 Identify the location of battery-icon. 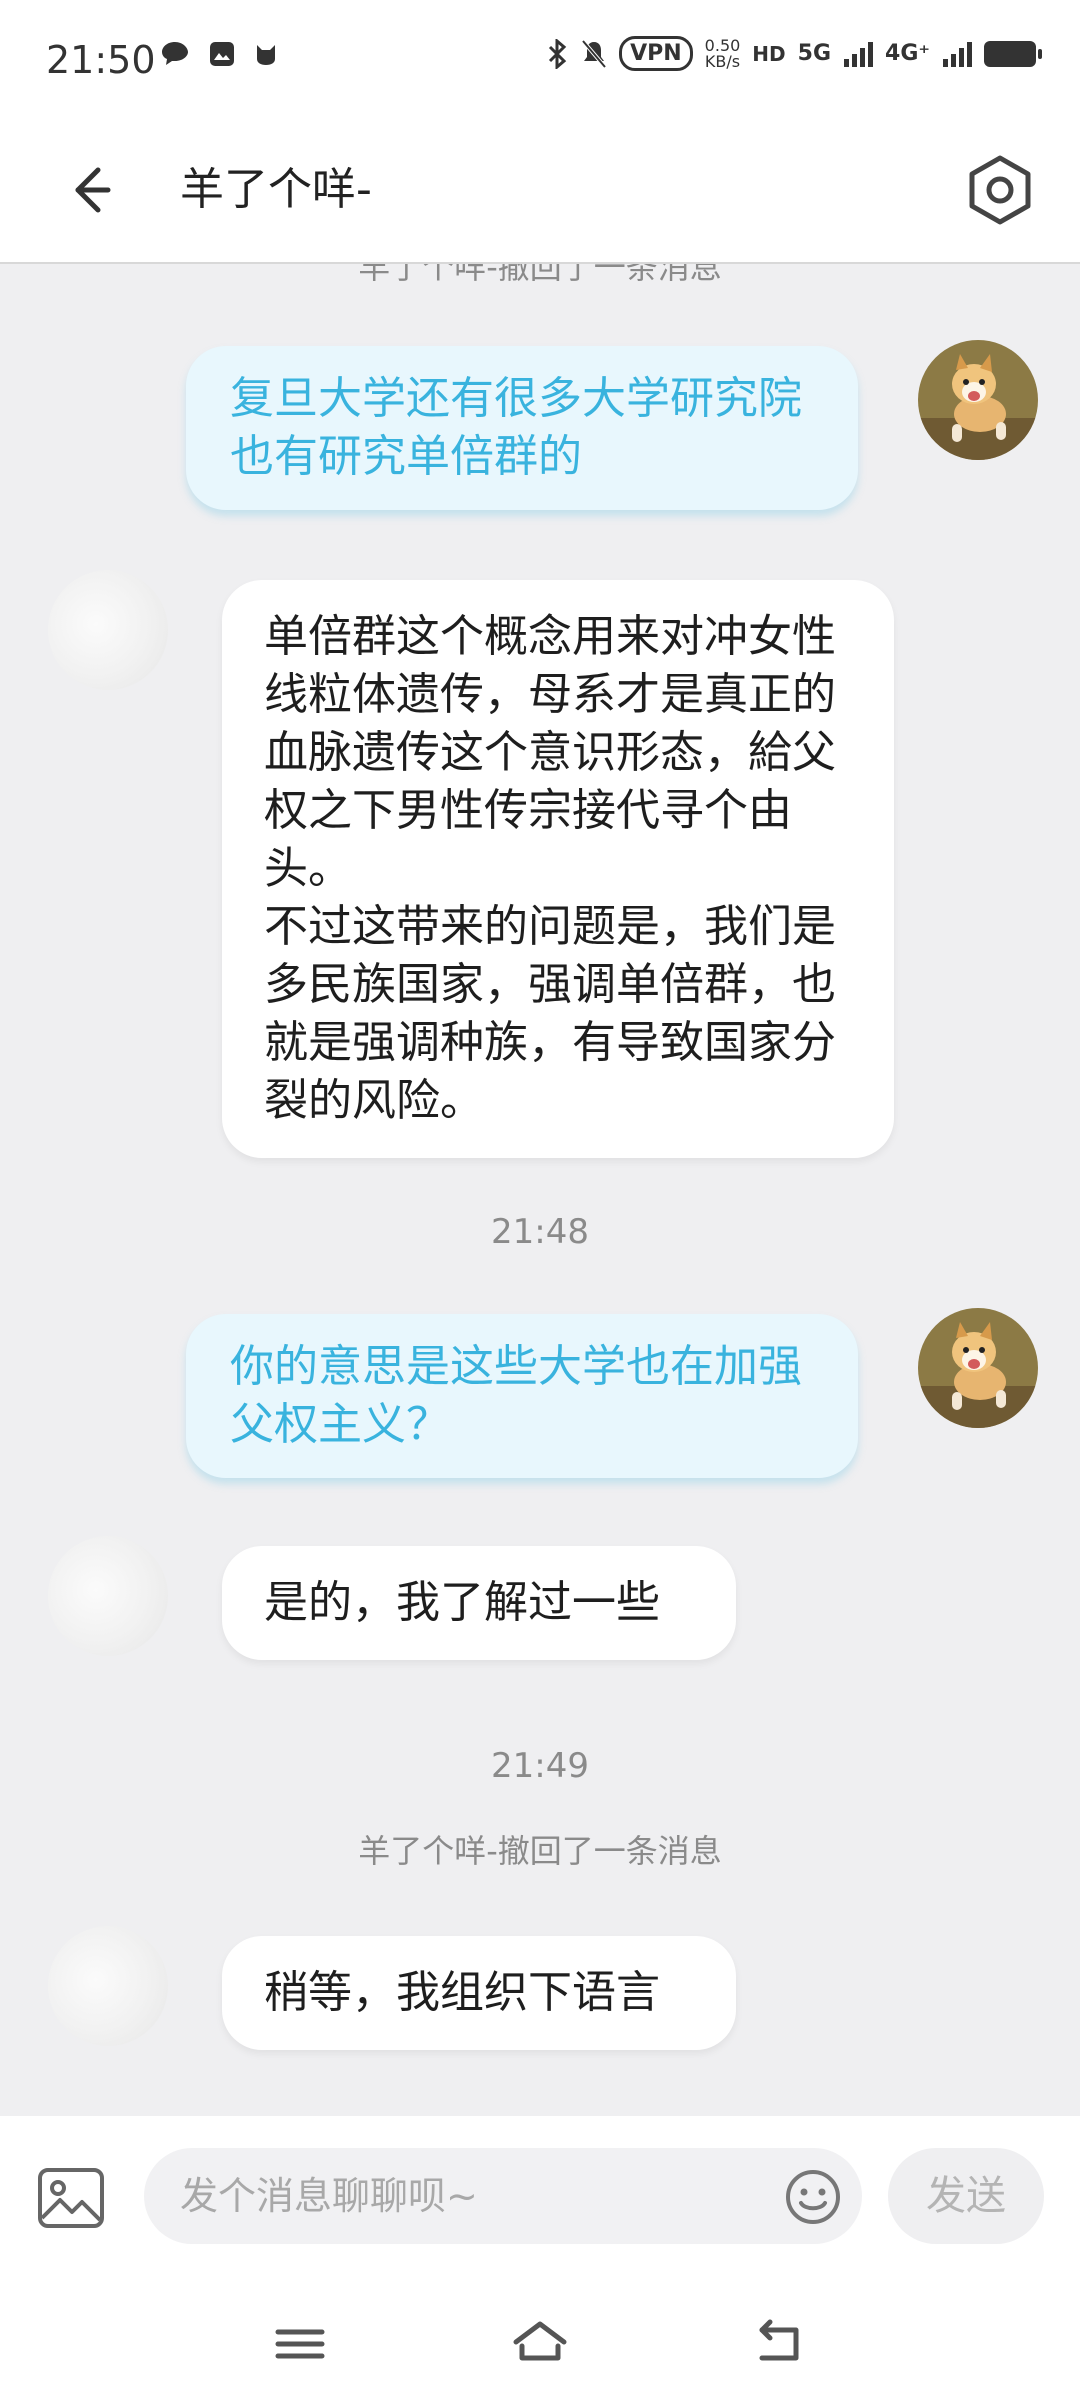
(1013, 53).